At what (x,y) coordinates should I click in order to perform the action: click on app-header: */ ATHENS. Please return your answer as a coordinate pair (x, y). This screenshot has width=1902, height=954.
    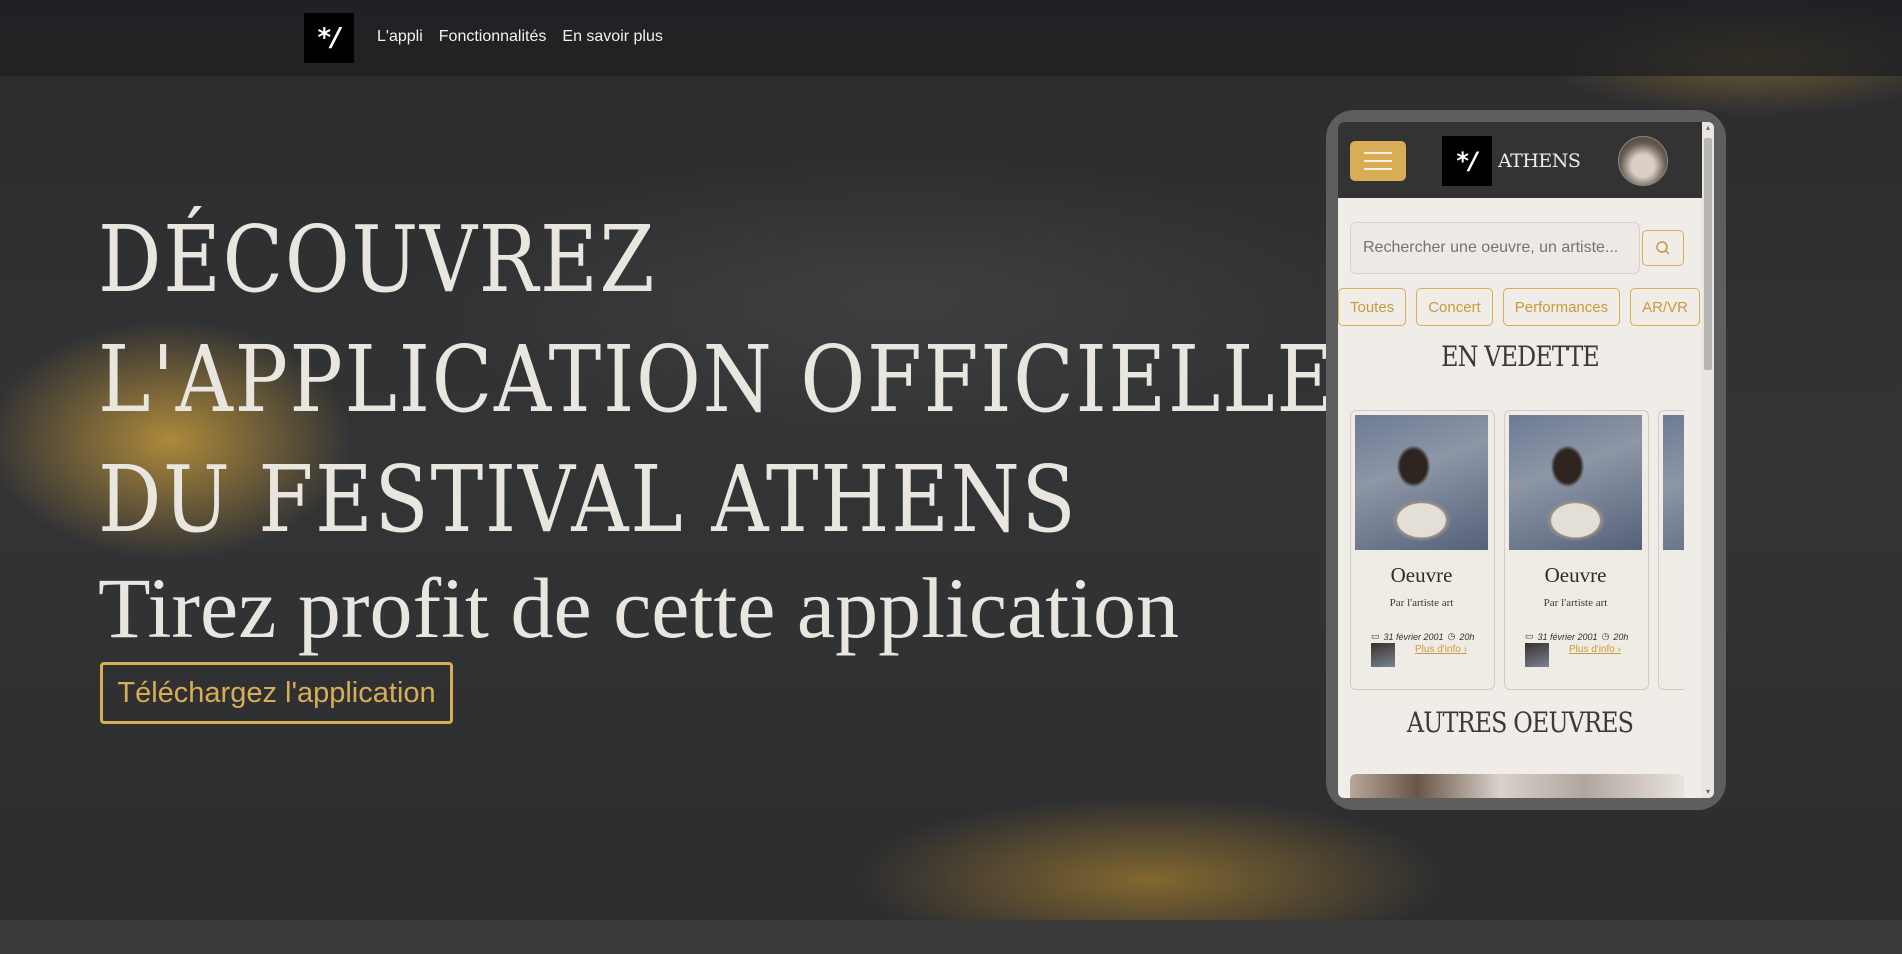
    Looking at the image, I should click on (1520, 160).